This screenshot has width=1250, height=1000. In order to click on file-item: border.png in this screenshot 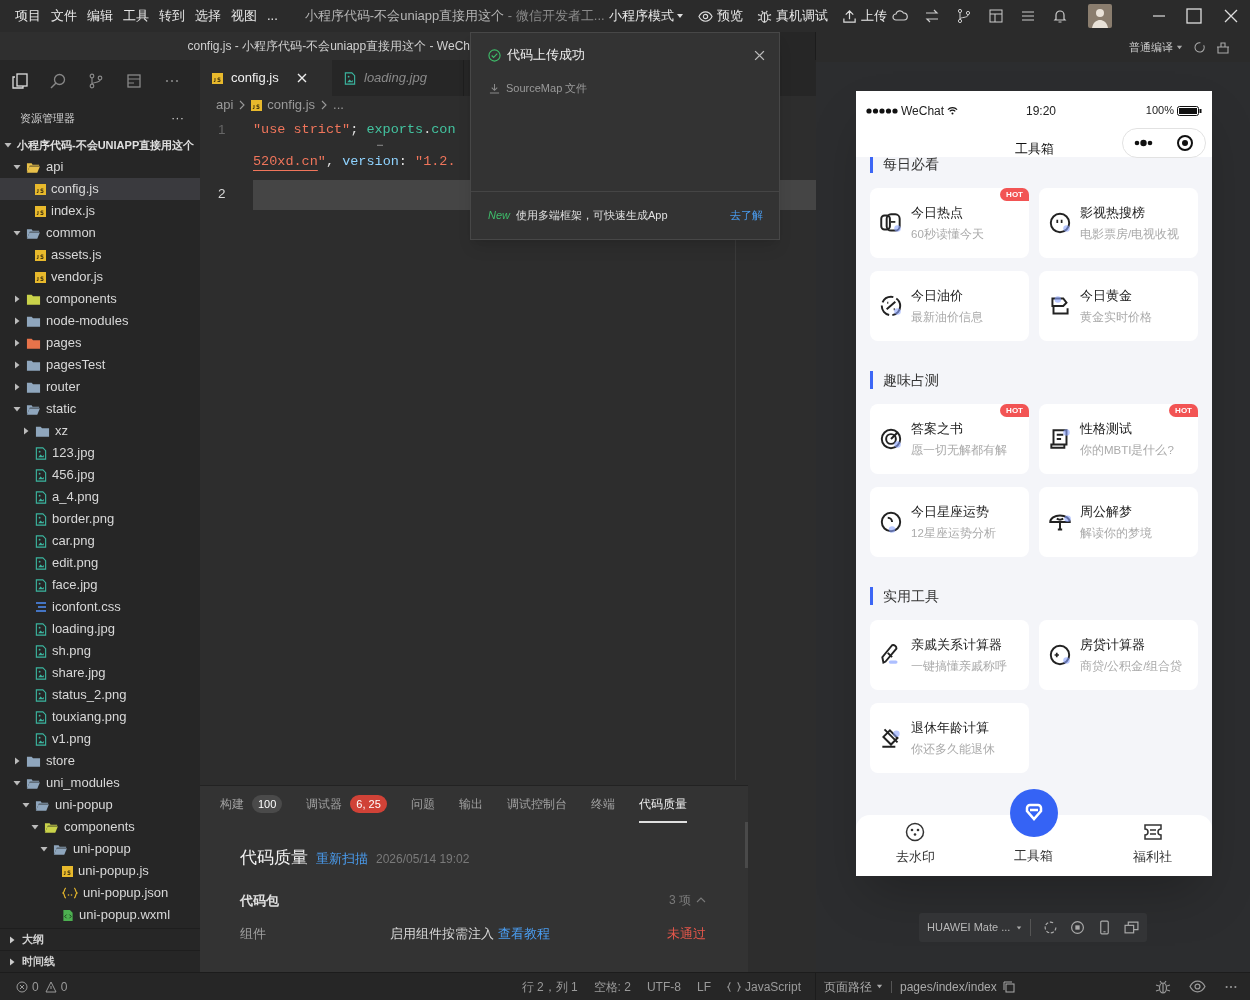, I will do `click(100, 519)`.